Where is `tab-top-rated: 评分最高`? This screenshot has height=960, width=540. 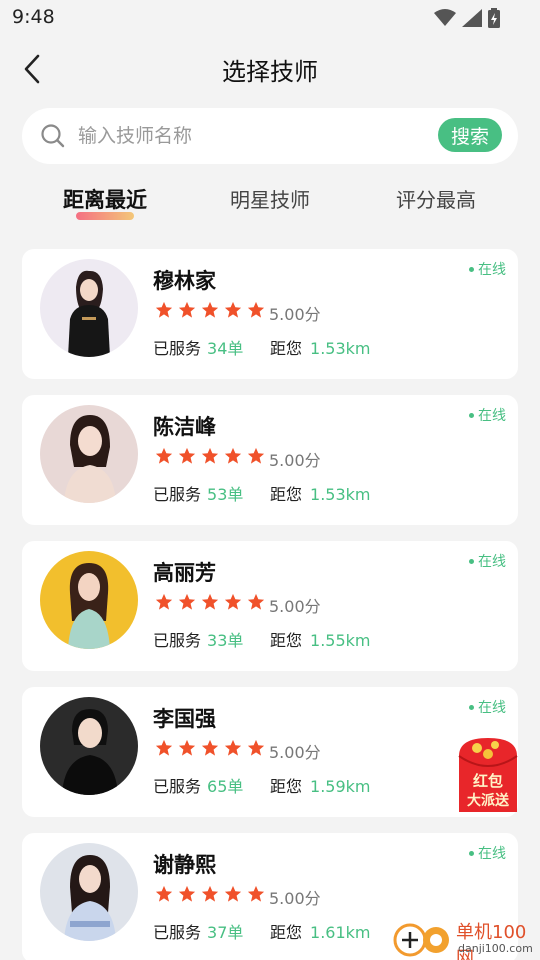 tab-top-rated: 评分最高 is located at coordinates (436, 198).